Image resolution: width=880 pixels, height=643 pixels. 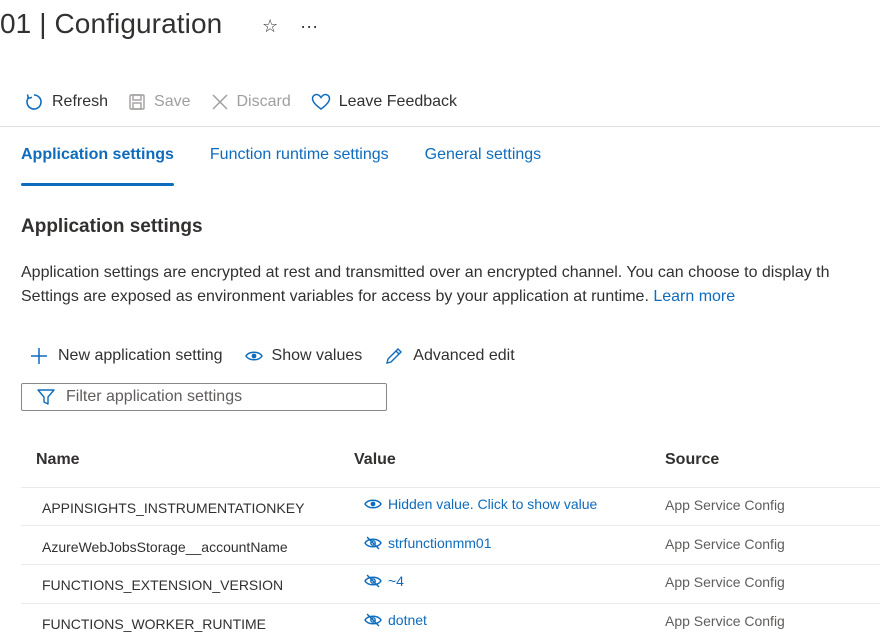 I want to click on refresh-label: Refresh, so click(x=80, y=101).